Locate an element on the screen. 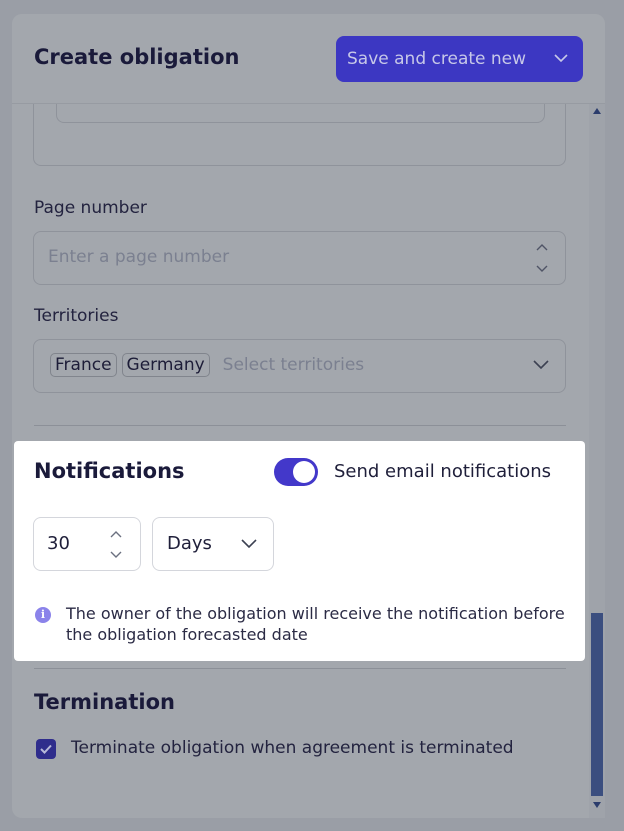 The image size is (624, 831). save-and-create-new-button: Save and create new is located at coordinates (459, 59).